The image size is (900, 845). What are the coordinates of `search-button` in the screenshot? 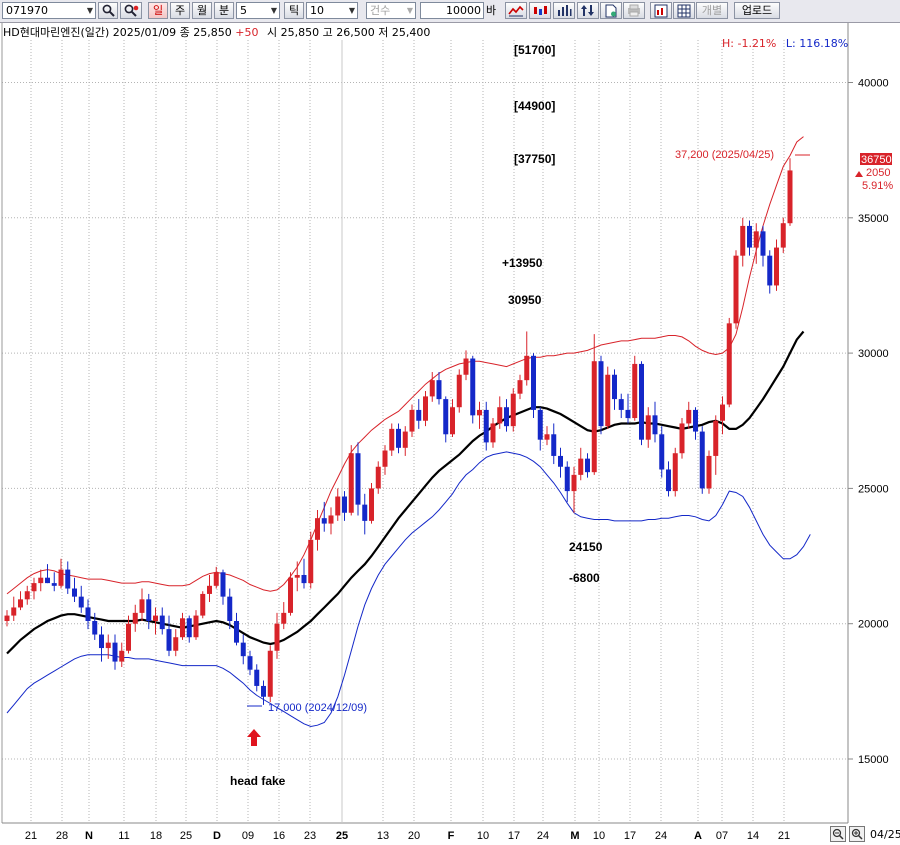 It's located at (108, 10).